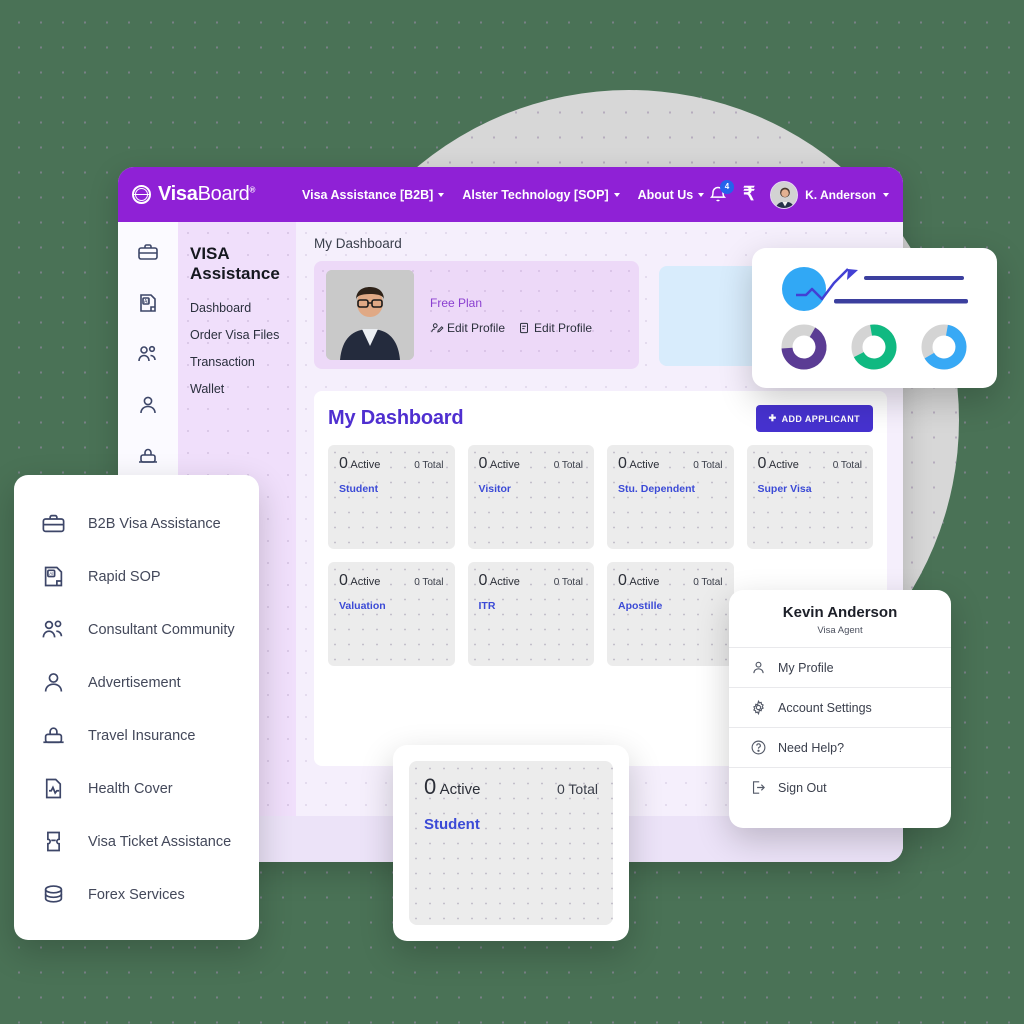  I want to click on nav-label: Visa Assistance [B2B], so click(368, 194).